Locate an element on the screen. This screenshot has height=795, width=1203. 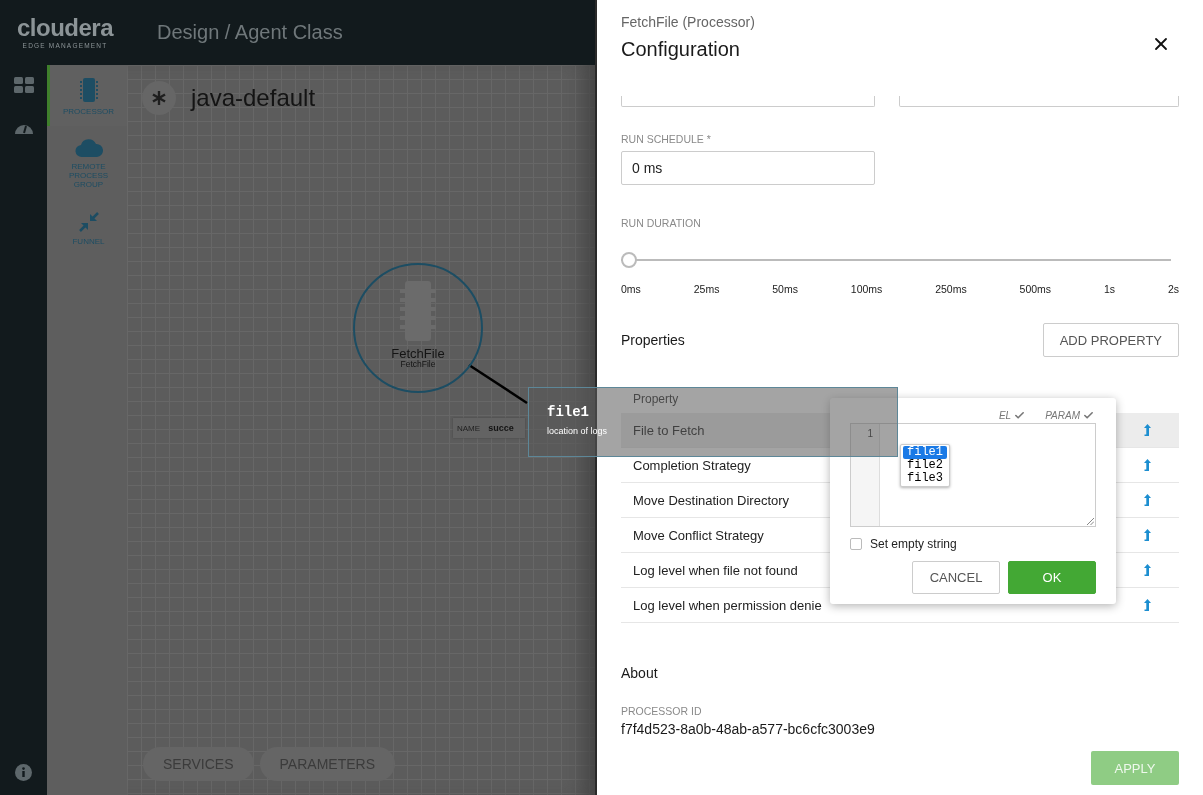
flag-name: EL is located at coordinates (1005, 415).